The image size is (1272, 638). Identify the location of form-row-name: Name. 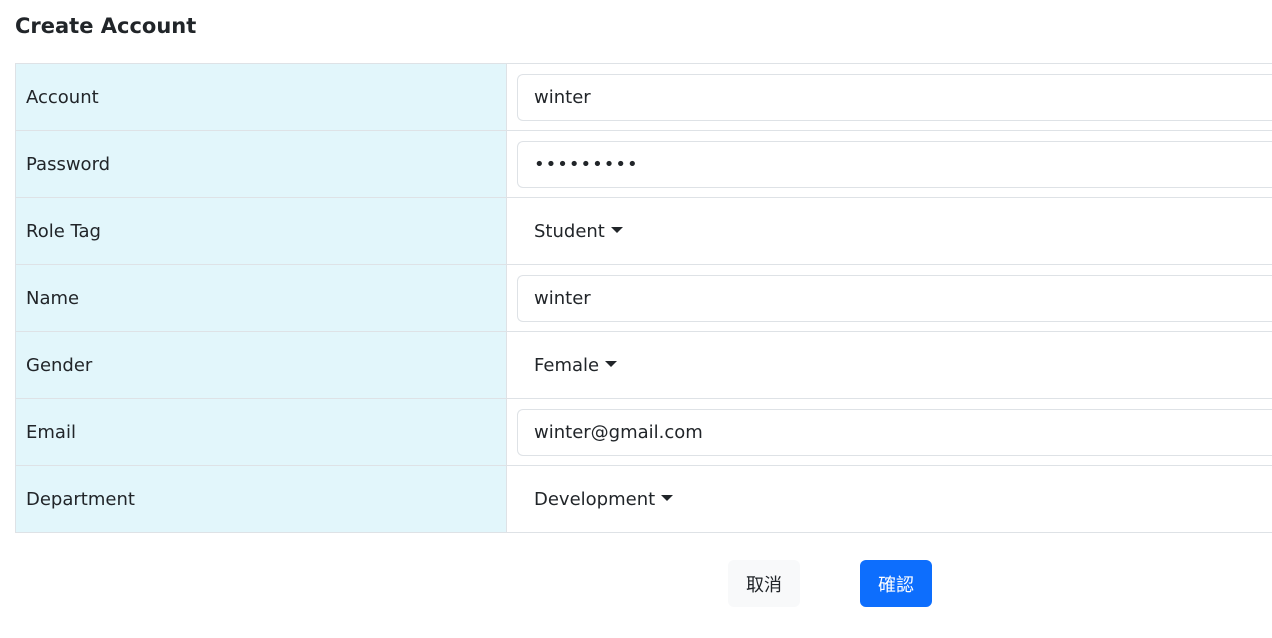
(643, 298).